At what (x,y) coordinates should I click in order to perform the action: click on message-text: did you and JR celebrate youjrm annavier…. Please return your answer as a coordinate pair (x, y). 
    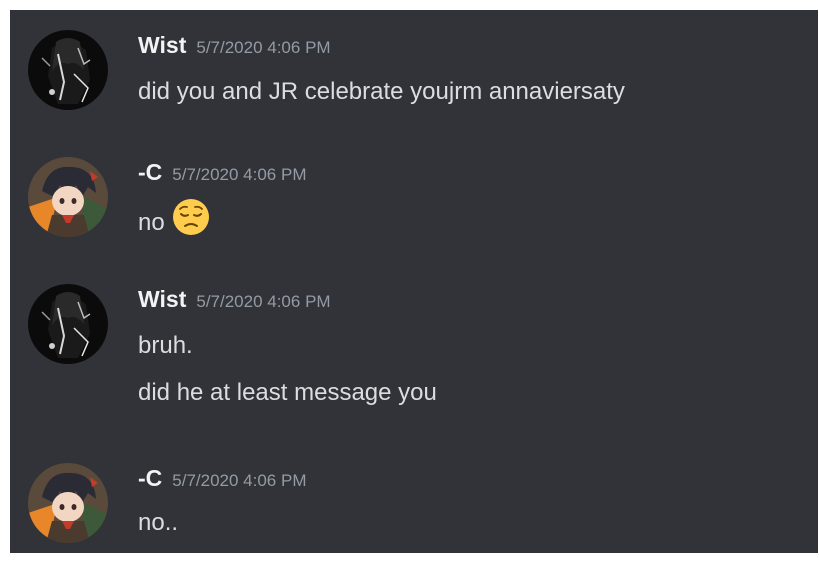
    Looking at the image, I should click on (381, 91).